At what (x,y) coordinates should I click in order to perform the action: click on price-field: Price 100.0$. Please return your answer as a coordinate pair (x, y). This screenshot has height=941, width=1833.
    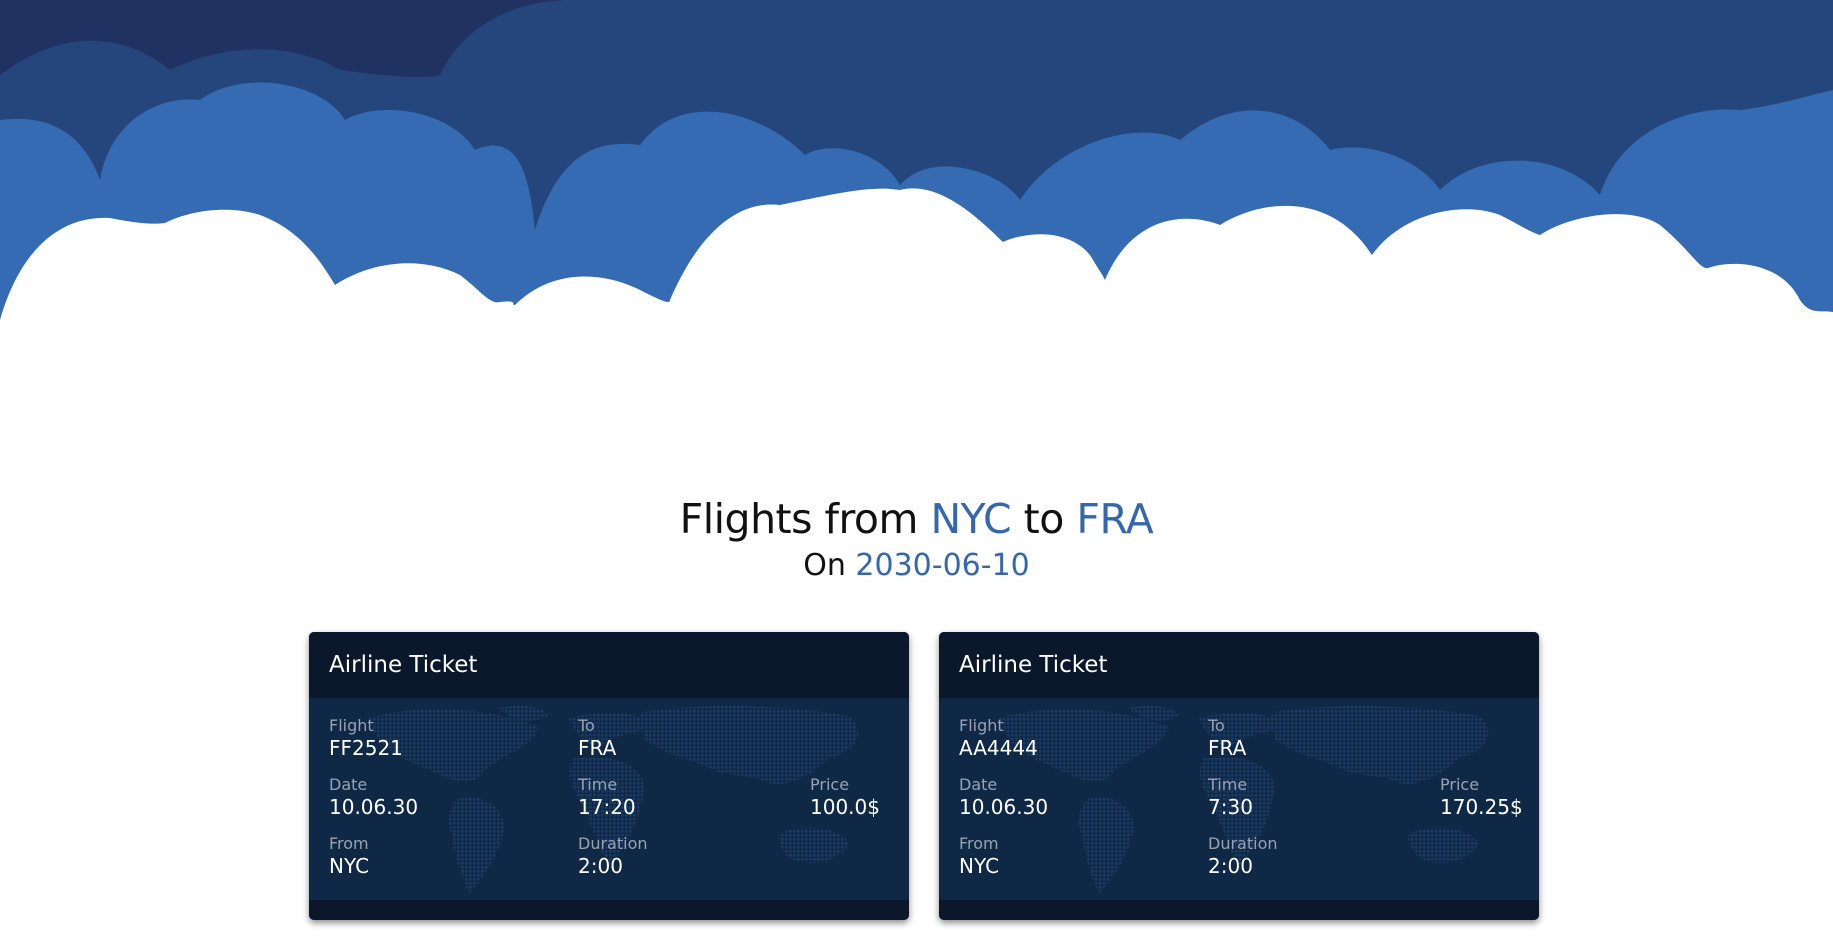
    Looking at the image, I should click on (845, 797).